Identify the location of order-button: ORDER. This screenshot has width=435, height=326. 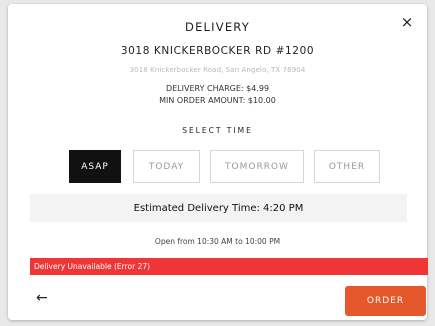
(385, 301).